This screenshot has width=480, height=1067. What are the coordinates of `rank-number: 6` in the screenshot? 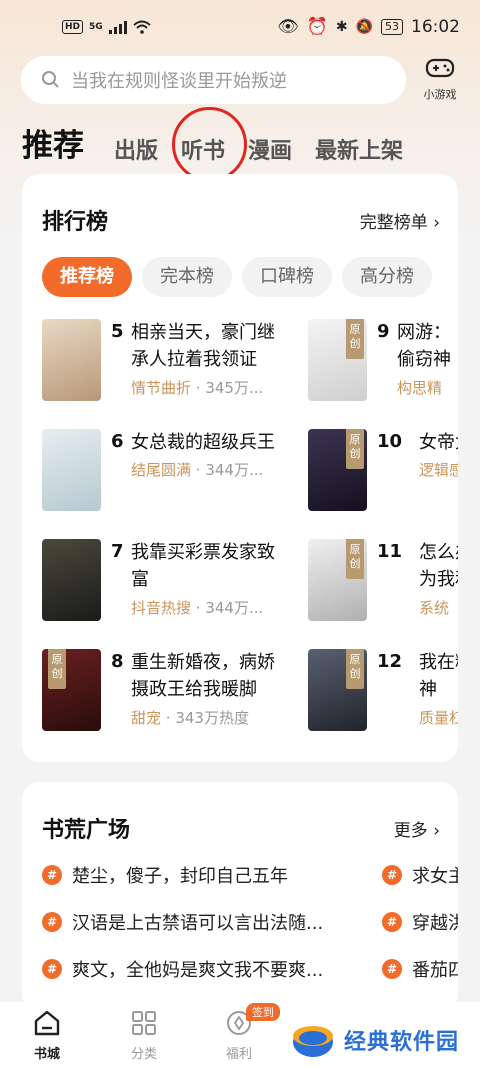 It's located at (117, 441).